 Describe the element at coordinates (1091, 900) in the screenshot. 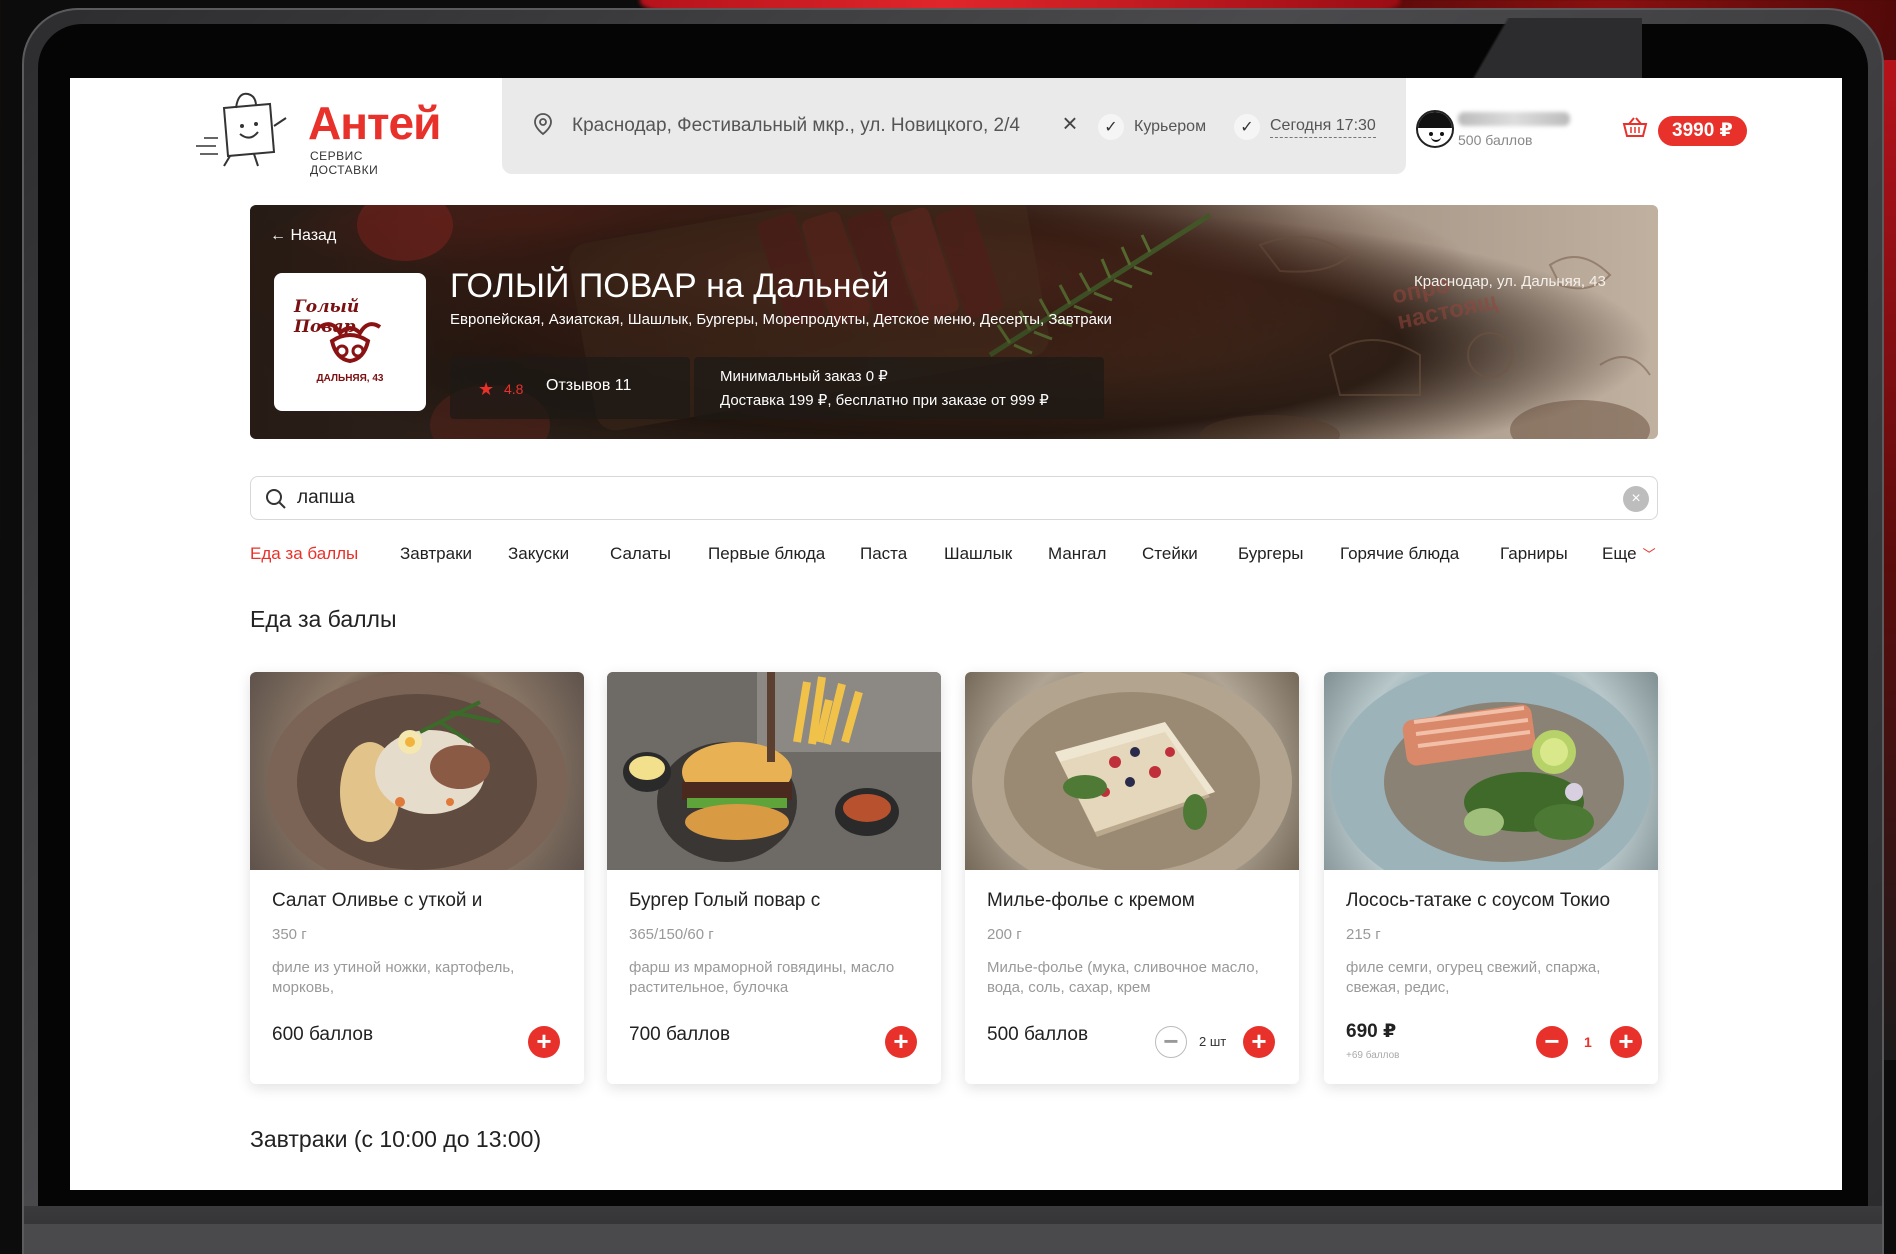

I see `product-name: Милье-фолье с кремом` at that location.